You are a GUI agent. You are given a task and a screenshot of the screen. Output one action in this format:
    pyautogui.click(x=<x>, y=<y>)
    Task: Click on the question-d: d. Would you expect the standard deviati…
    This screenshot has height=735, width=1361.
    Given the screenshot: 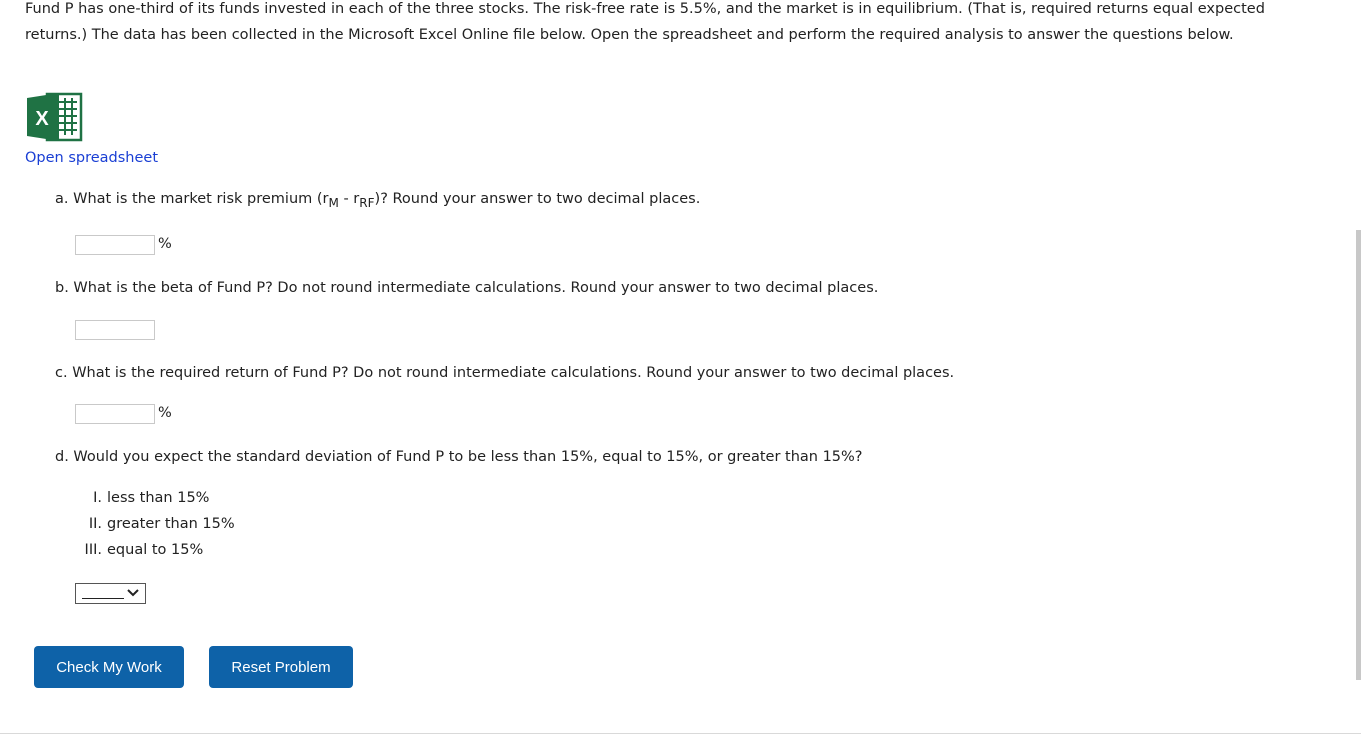 What is the action you would take?
    pyautogui.click(x=459, y=457)
    